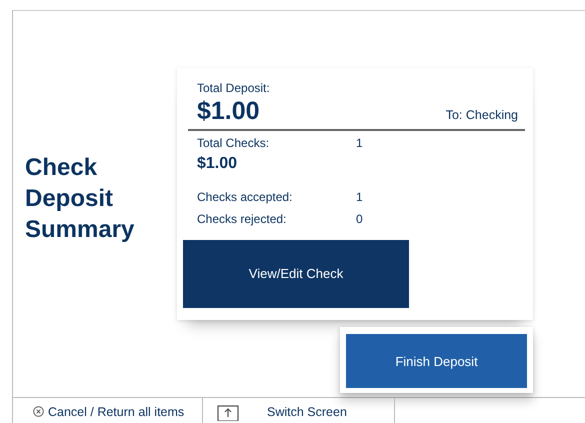  I want to click on total-deposit-label: Total Deposit:, so click(234, 88).